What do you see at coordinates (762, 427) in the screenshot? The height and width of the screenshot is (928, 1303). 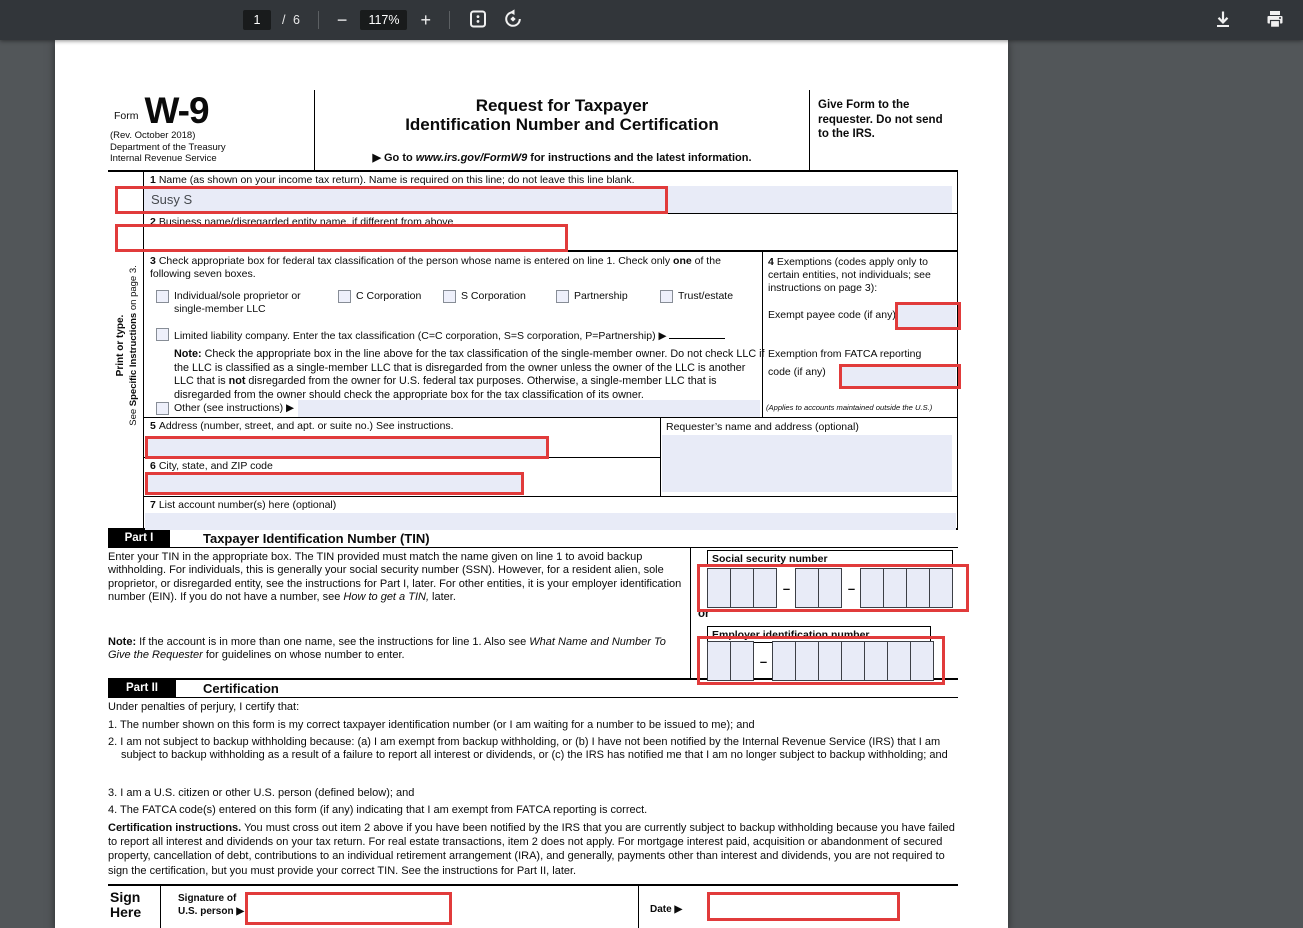 I see `requester-label: Requester’s name and address (optional)` at bounding box center [762, 427].